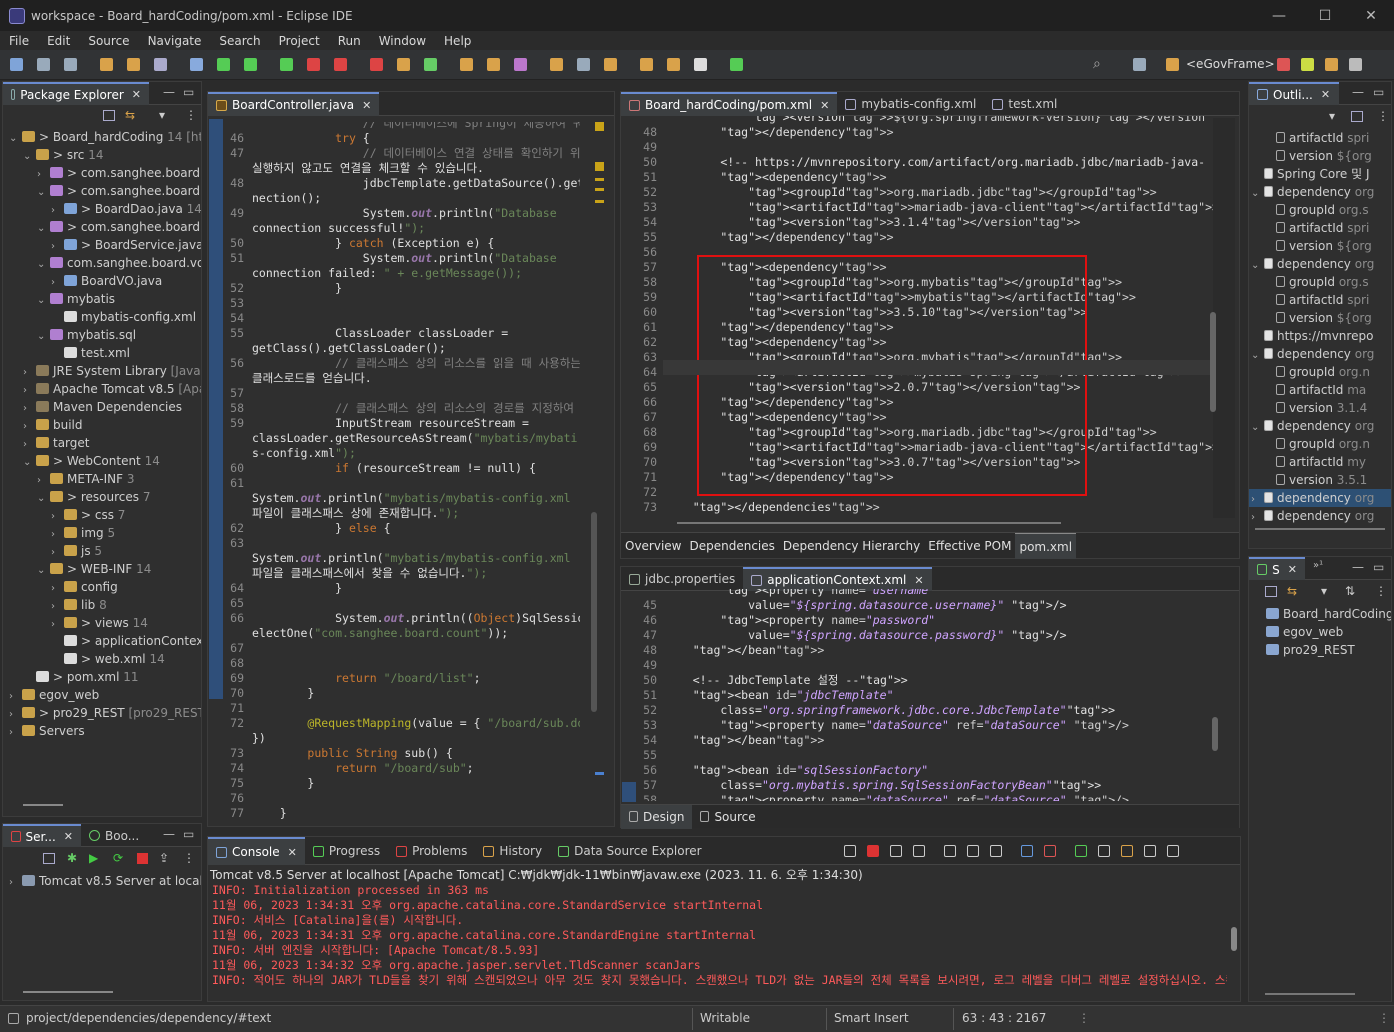  What do you see at coordinates (969, 546) in the screenshot?
I see `page-tab-effective-pom: Effective POM` at bounding box center [969, 546].